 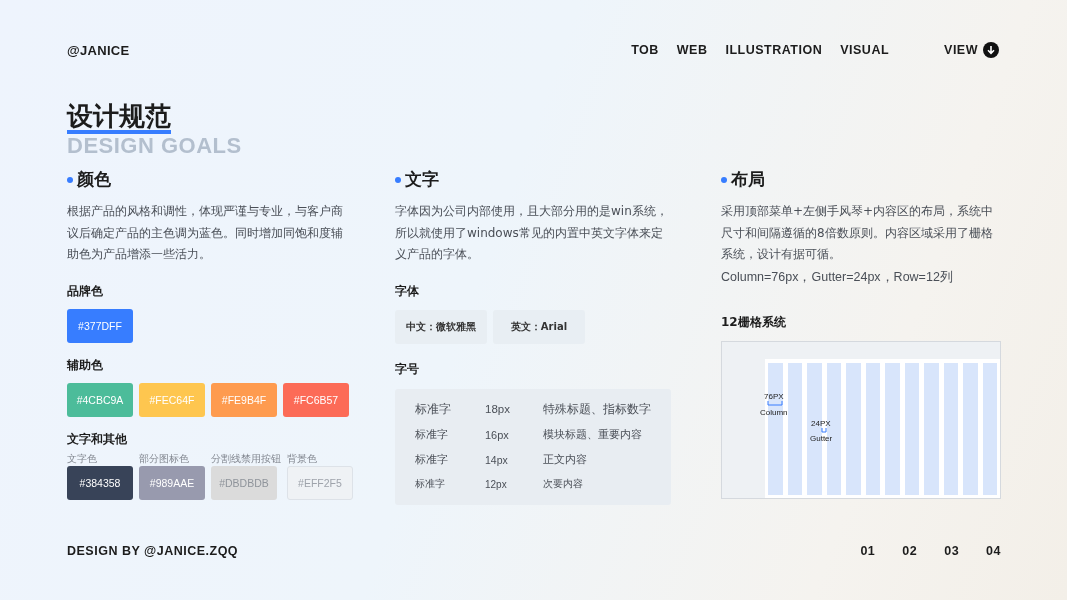 What do you see at coordinates (496, 484) in the screenshot?
I see `table-cell-text: 12px` at bounding box center [496, 484].